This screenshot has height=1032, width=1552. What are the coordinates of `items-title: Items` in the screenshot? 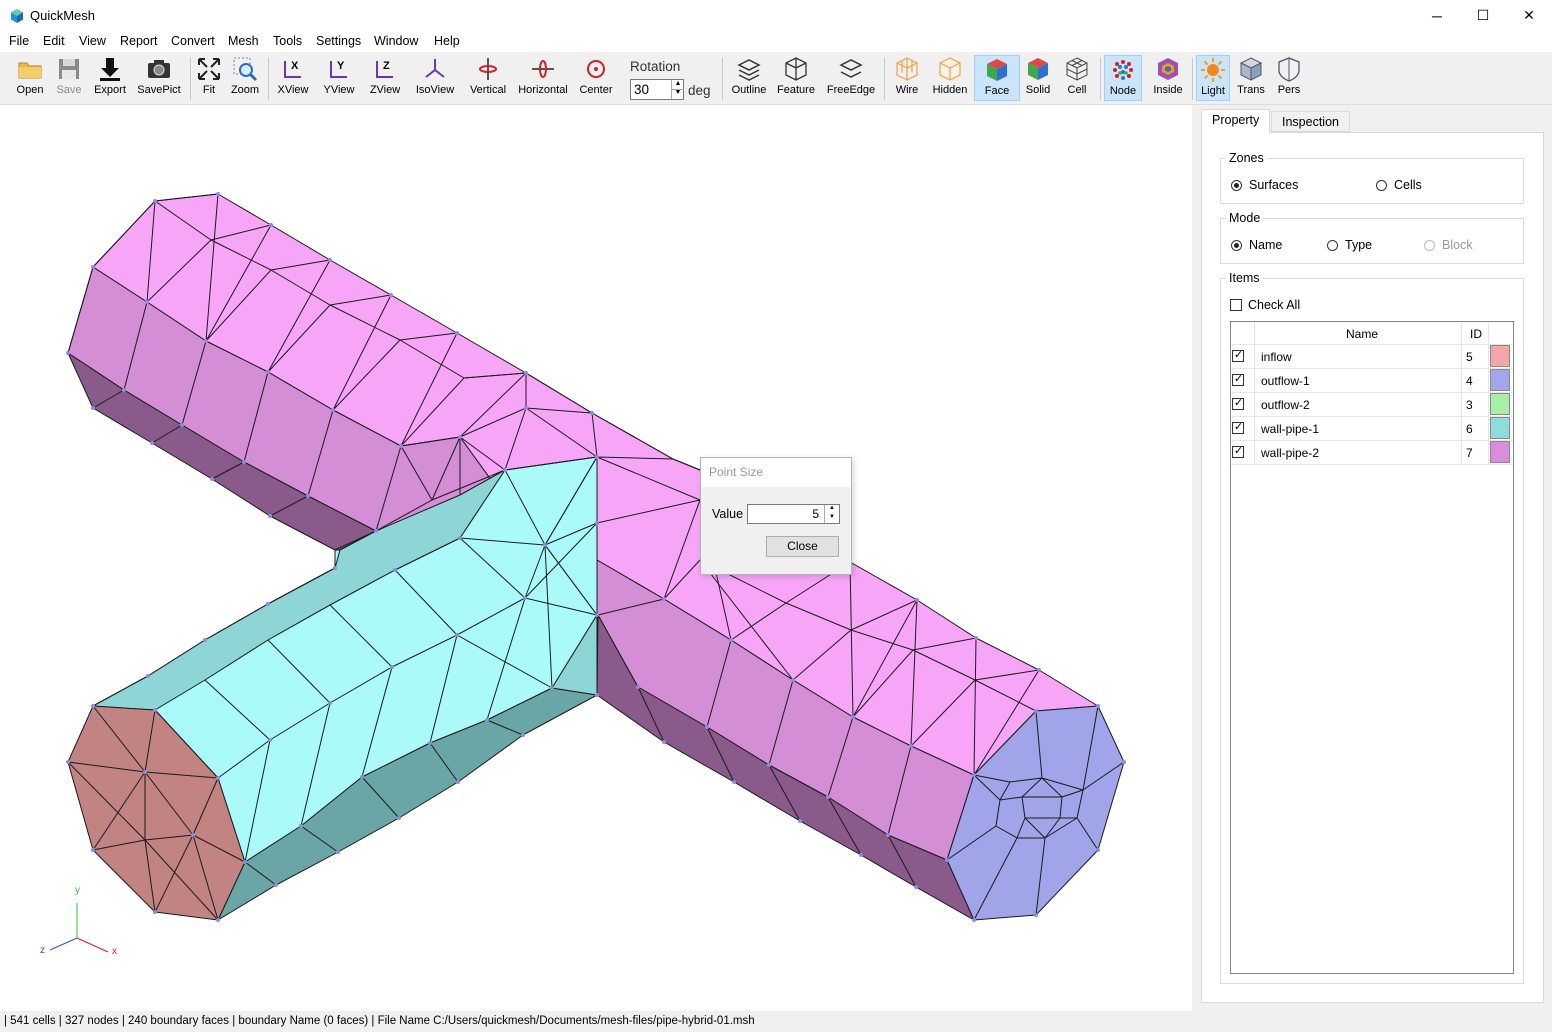 It's located at (1244, 278).